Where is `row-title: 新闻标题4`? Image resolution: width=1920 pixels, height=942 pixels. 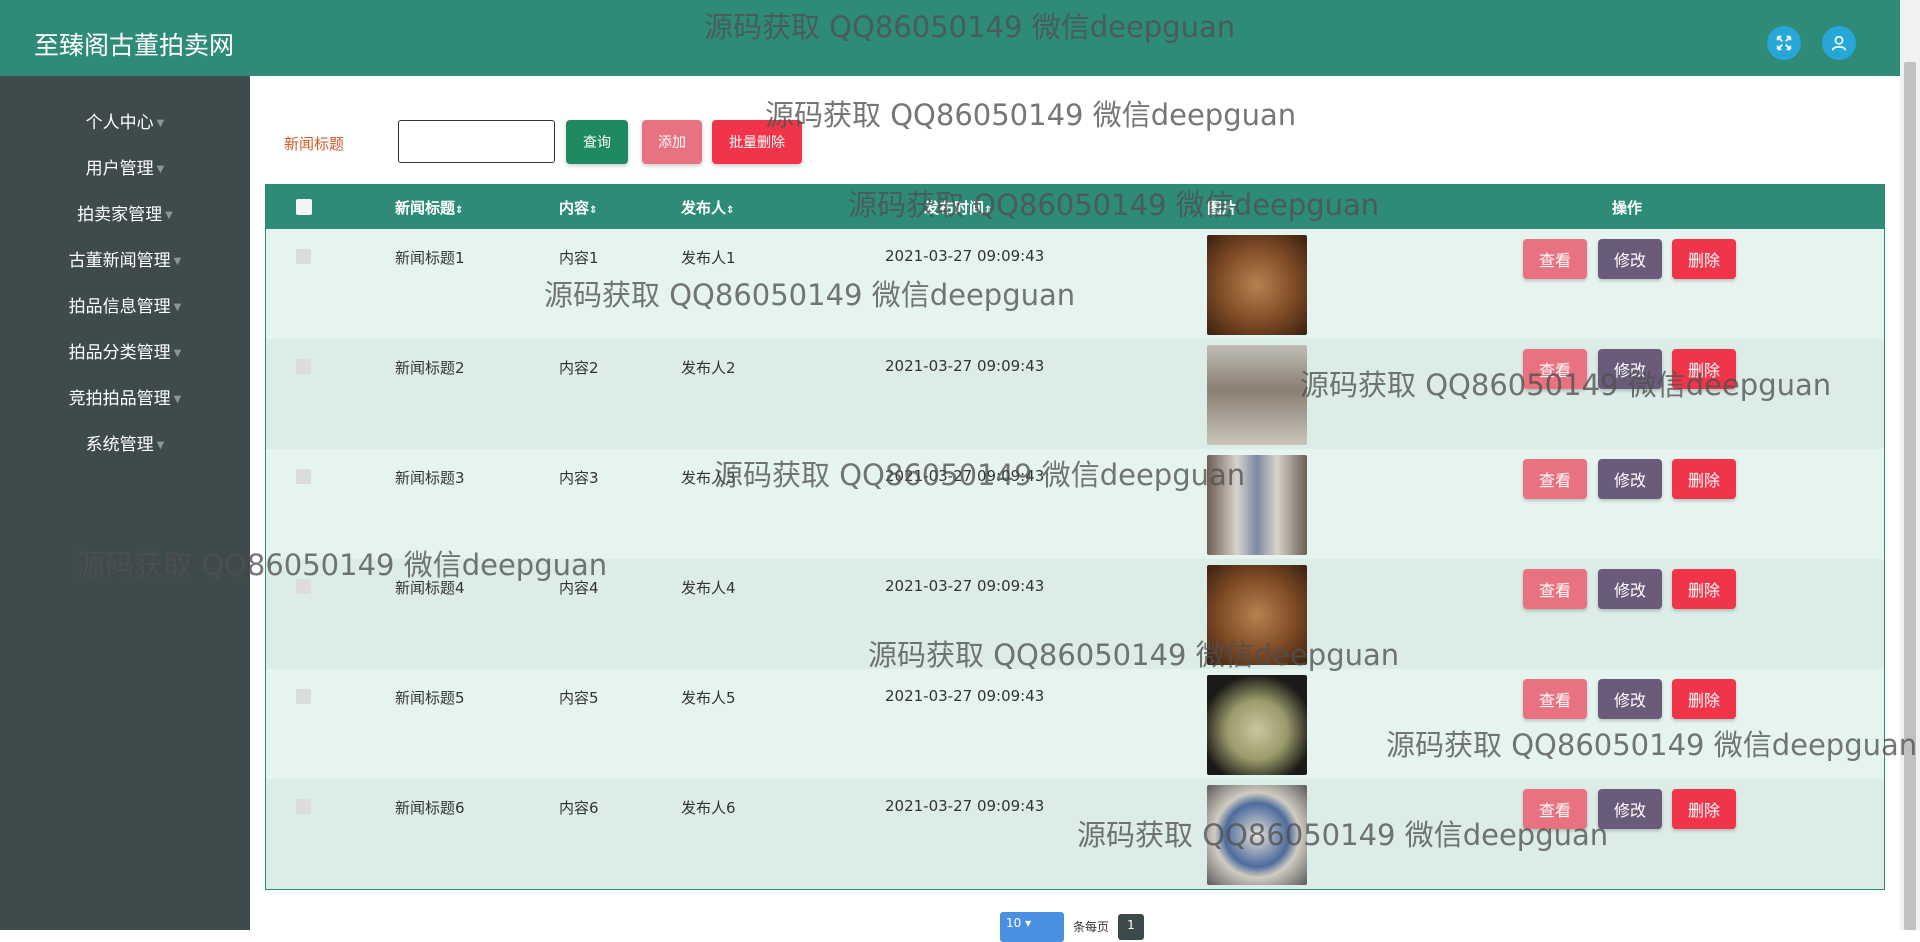
row-title: 新闻标题4 is located at coordinates (430, 588).